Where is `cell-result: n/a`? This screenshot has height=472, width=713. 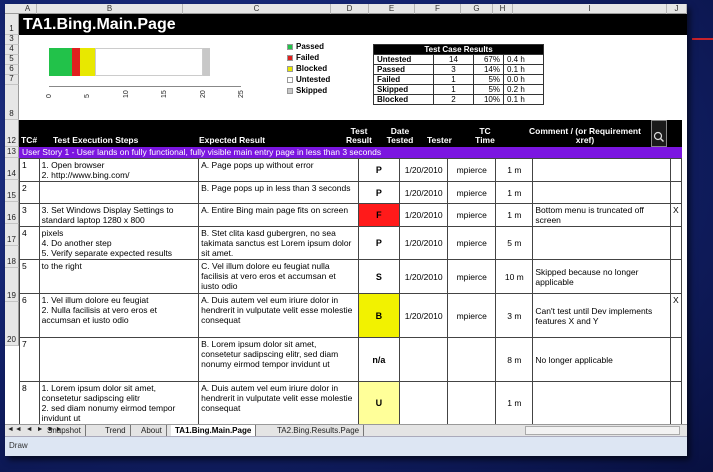
cell-result: n/a is located at coordinates (379, 359).